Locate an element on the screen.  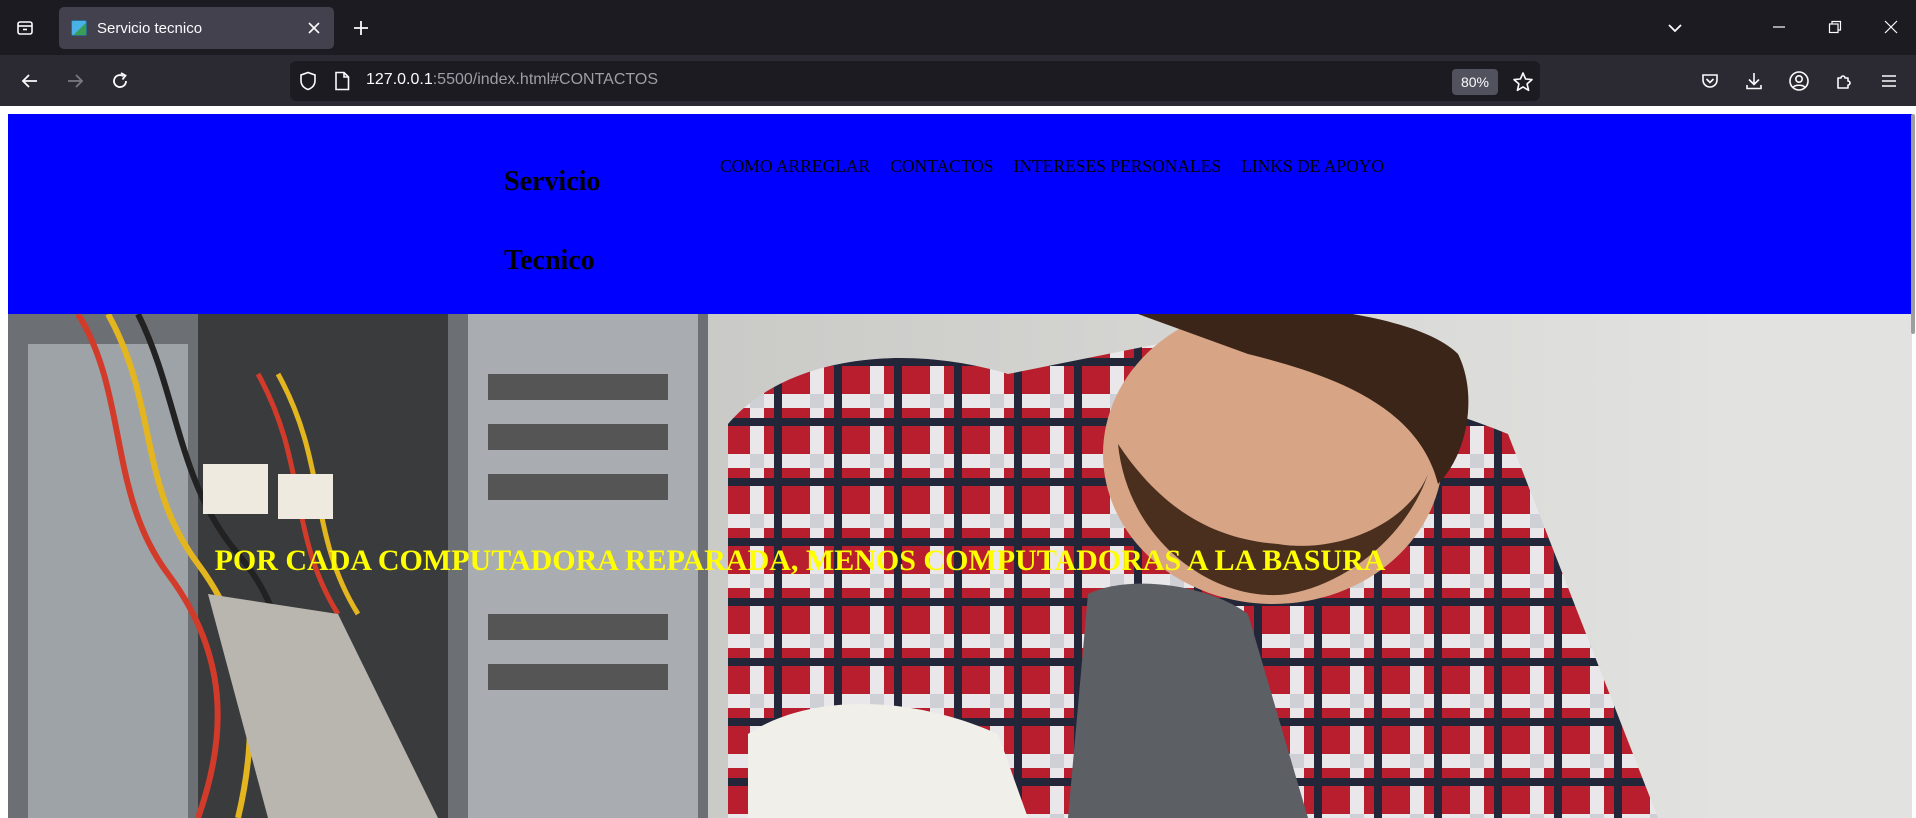
brand-line-2: Tecnico is located at coordinates (549, 260).